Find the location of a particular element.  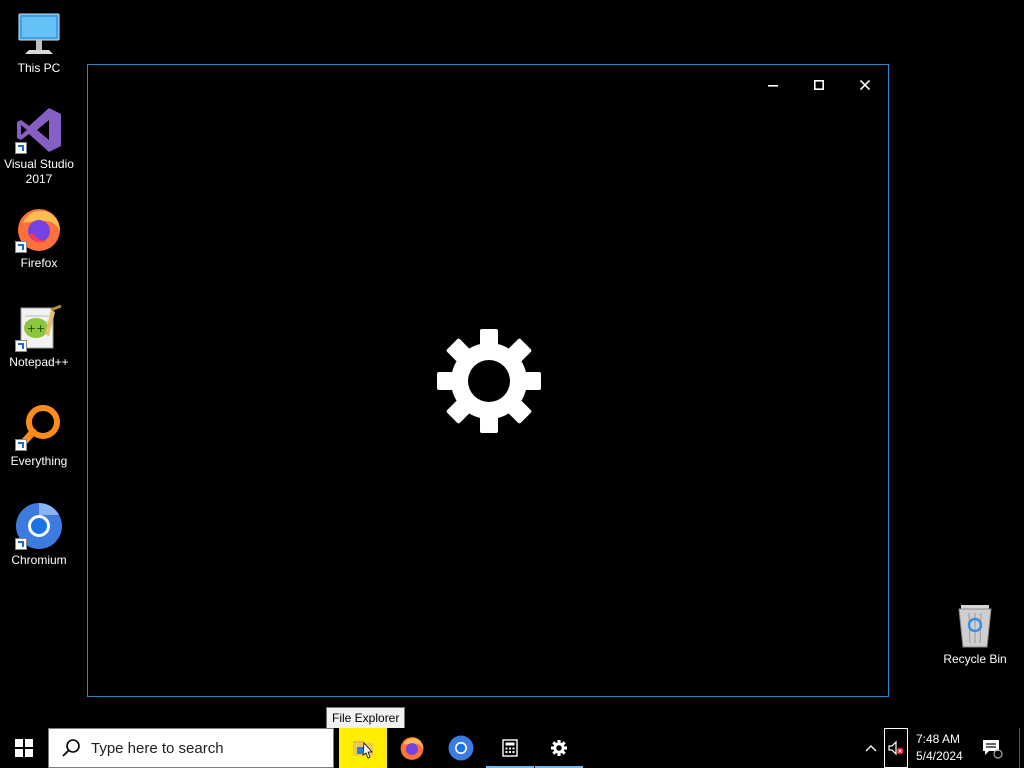

action-center-button is located at coordinates (992, 748).